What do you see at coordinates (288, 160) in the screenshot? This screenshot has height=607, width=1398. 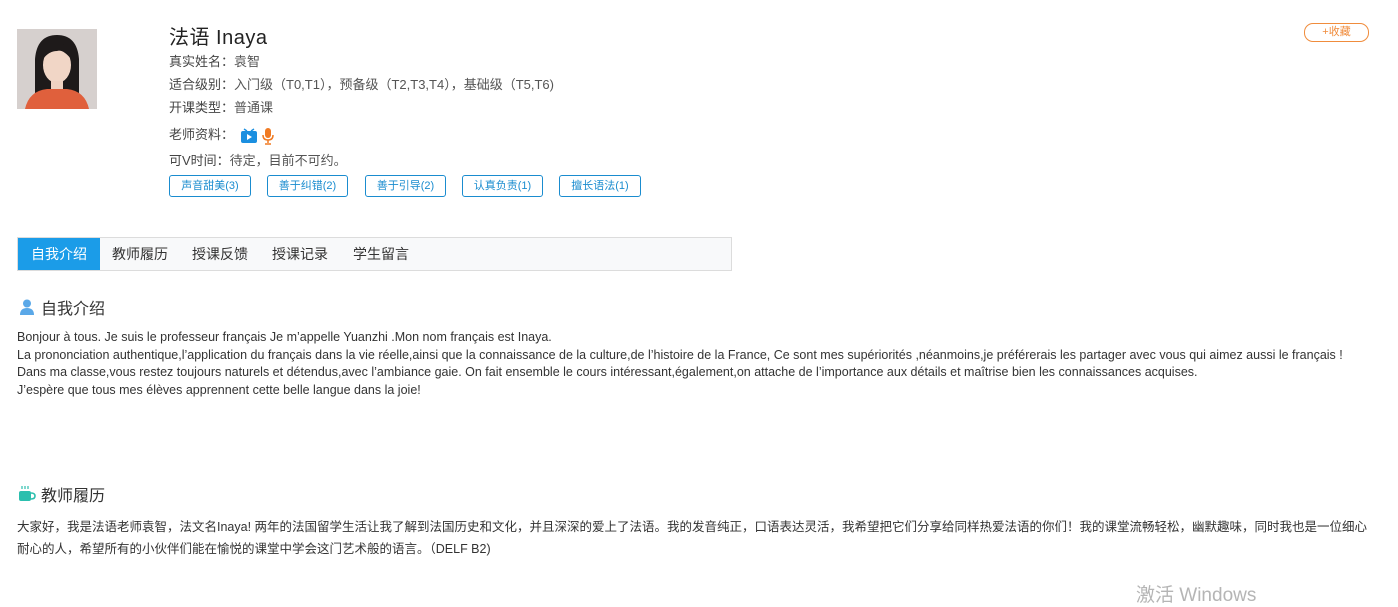 I see `availability-value: 待定，目前不可约。` at bounding box center [288, 160].